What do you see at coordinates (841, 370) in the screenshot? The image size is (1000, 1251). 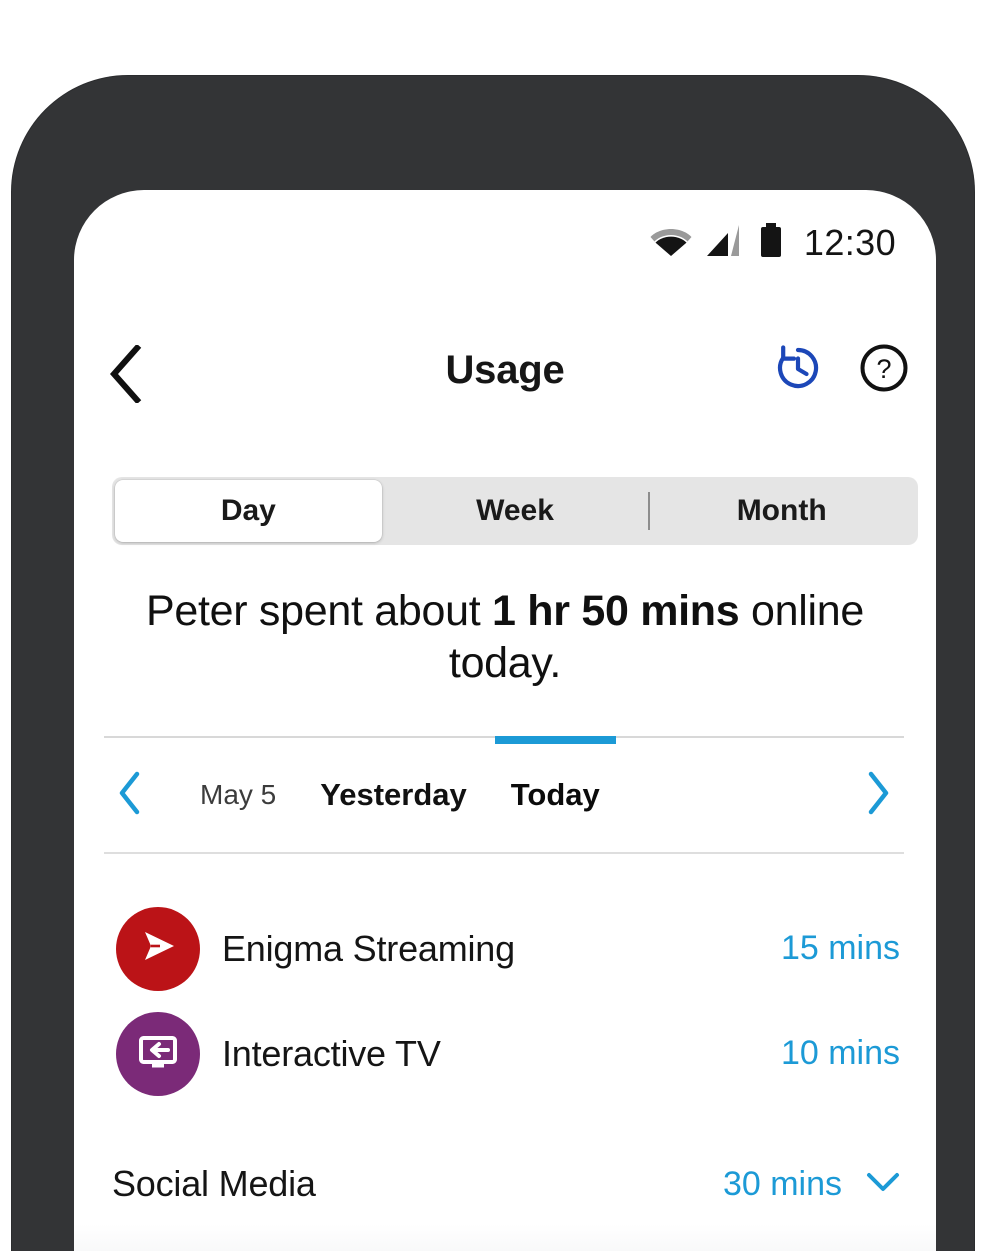 I see `header-actions: ?` at bounding box center [841, 370].